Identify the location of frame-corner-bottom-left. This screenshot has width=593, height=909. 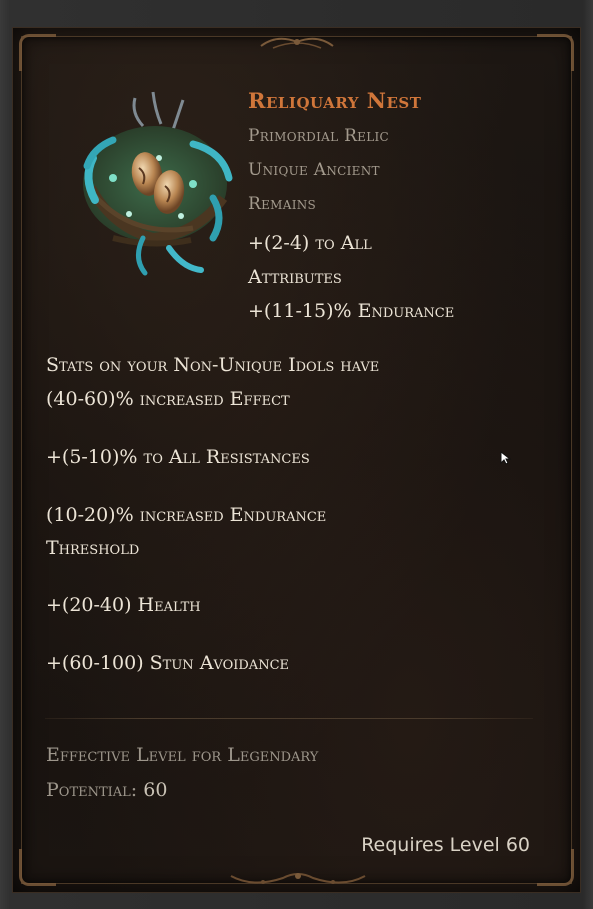
(37, 867).